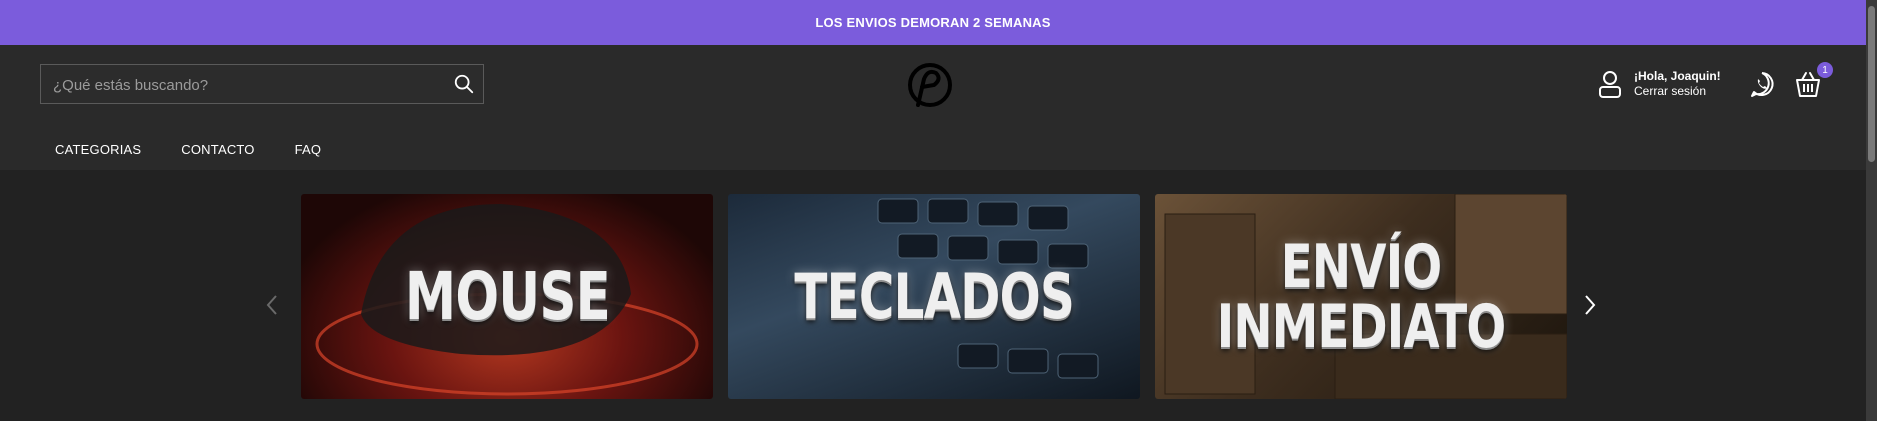 Image resolution: width=1877 pixels, height=421 pixels. What do you see at coordinates (272, 305) in the screenshot?
I see `chevron-left-icon` at bounding box center [272, 305].